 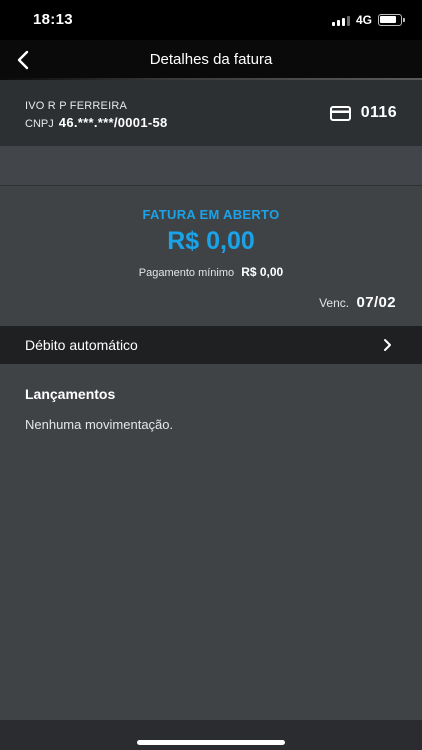 I want to click on status-indicators: 4G, so click(x=368, y=20).